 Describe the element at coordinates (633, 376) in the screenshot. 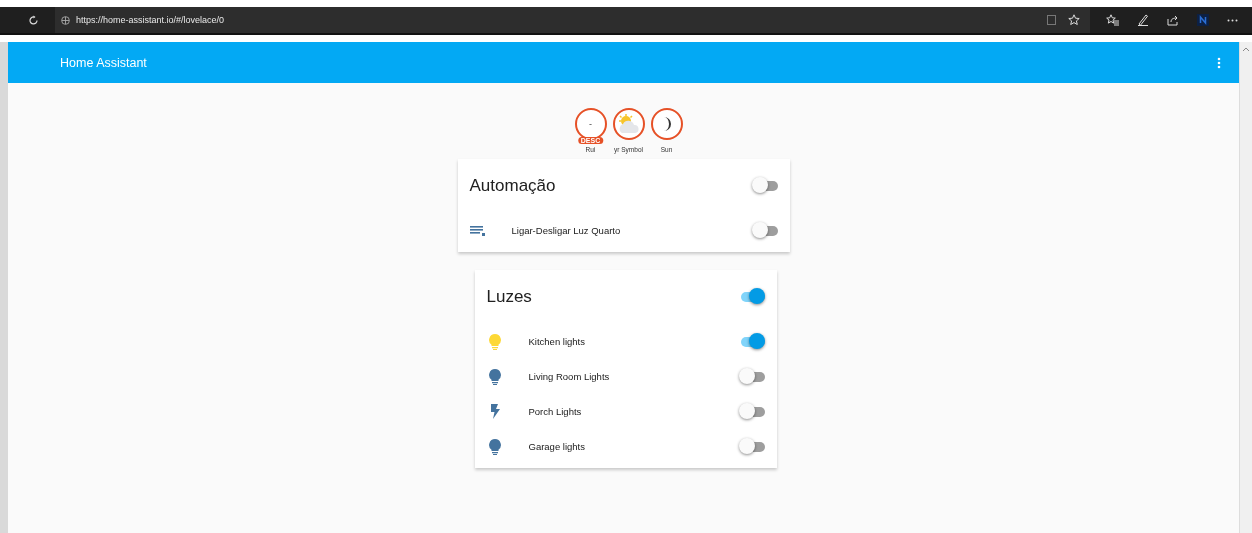

I see `entity-name: Living Room Lights` at that location.